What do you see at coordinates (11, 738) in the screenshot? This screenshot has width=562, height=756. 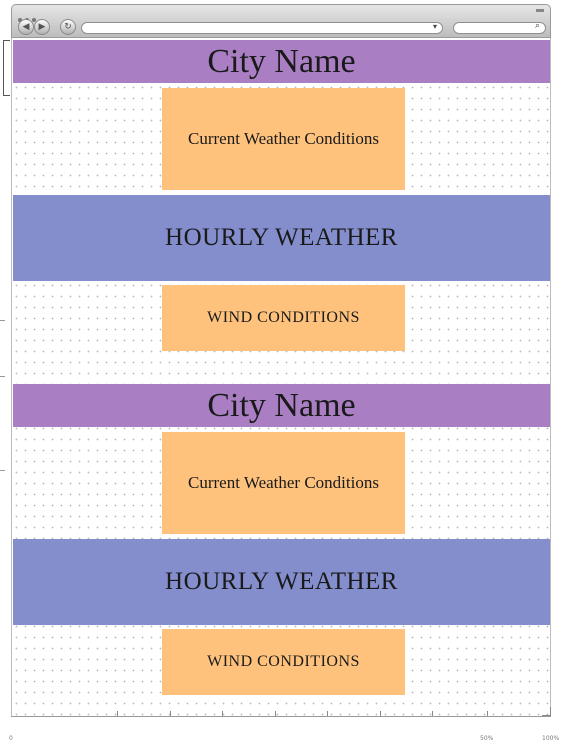 I see `ruler-label-start: 0` at bounding box center [11, 738].